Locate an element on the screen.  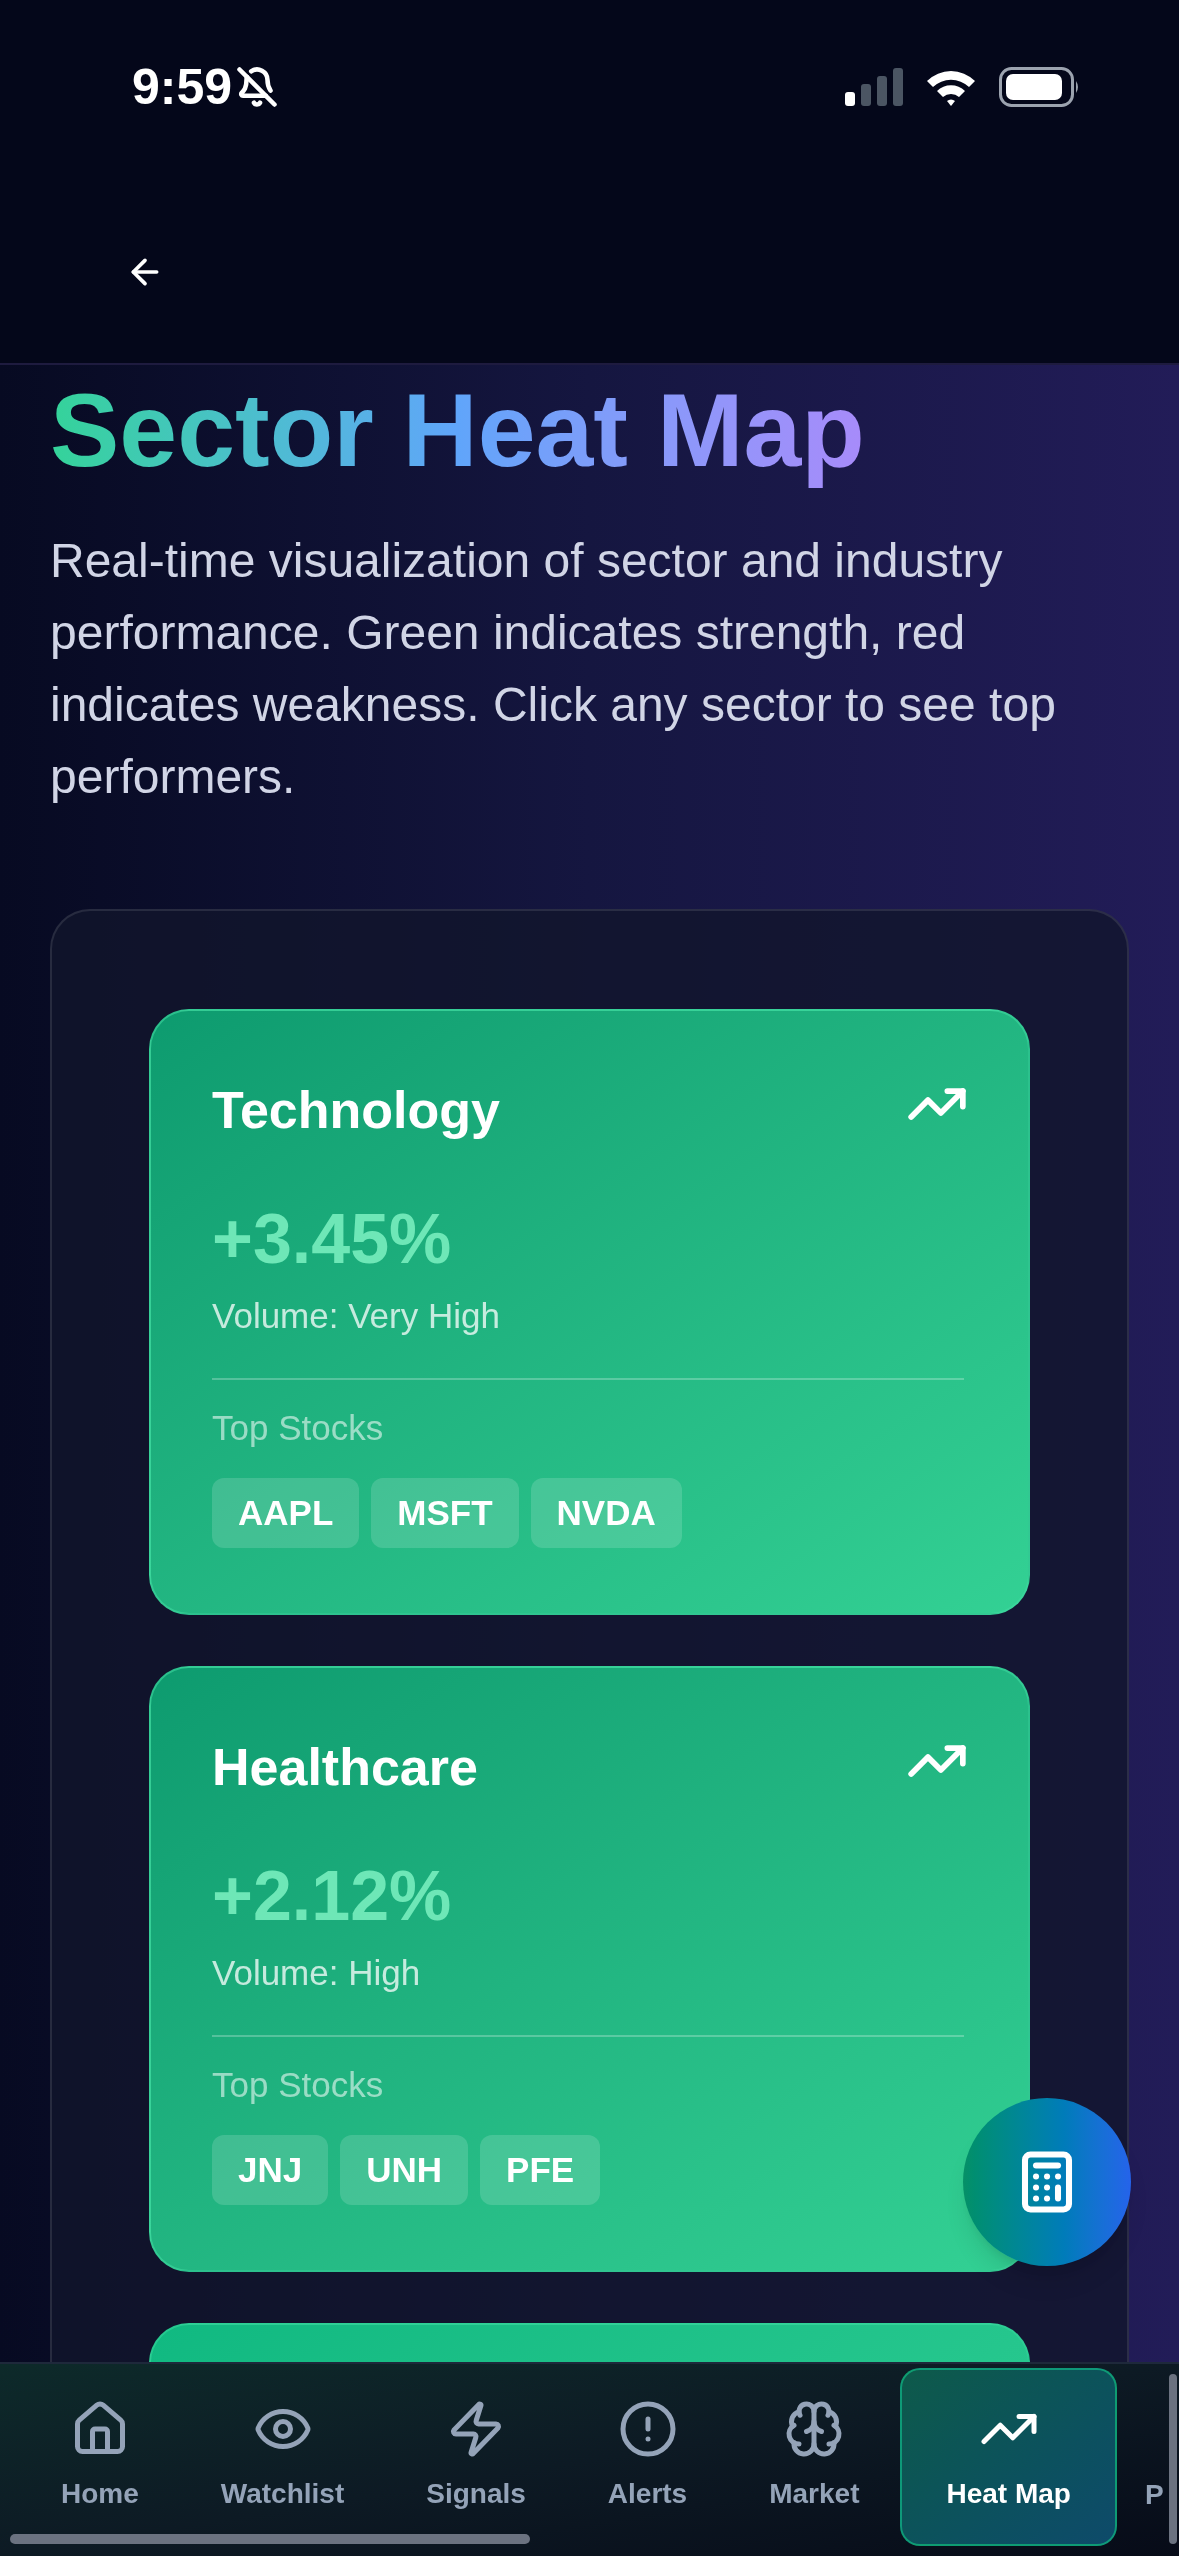
nav-tab: Market is located at coordinates (814, 2457).